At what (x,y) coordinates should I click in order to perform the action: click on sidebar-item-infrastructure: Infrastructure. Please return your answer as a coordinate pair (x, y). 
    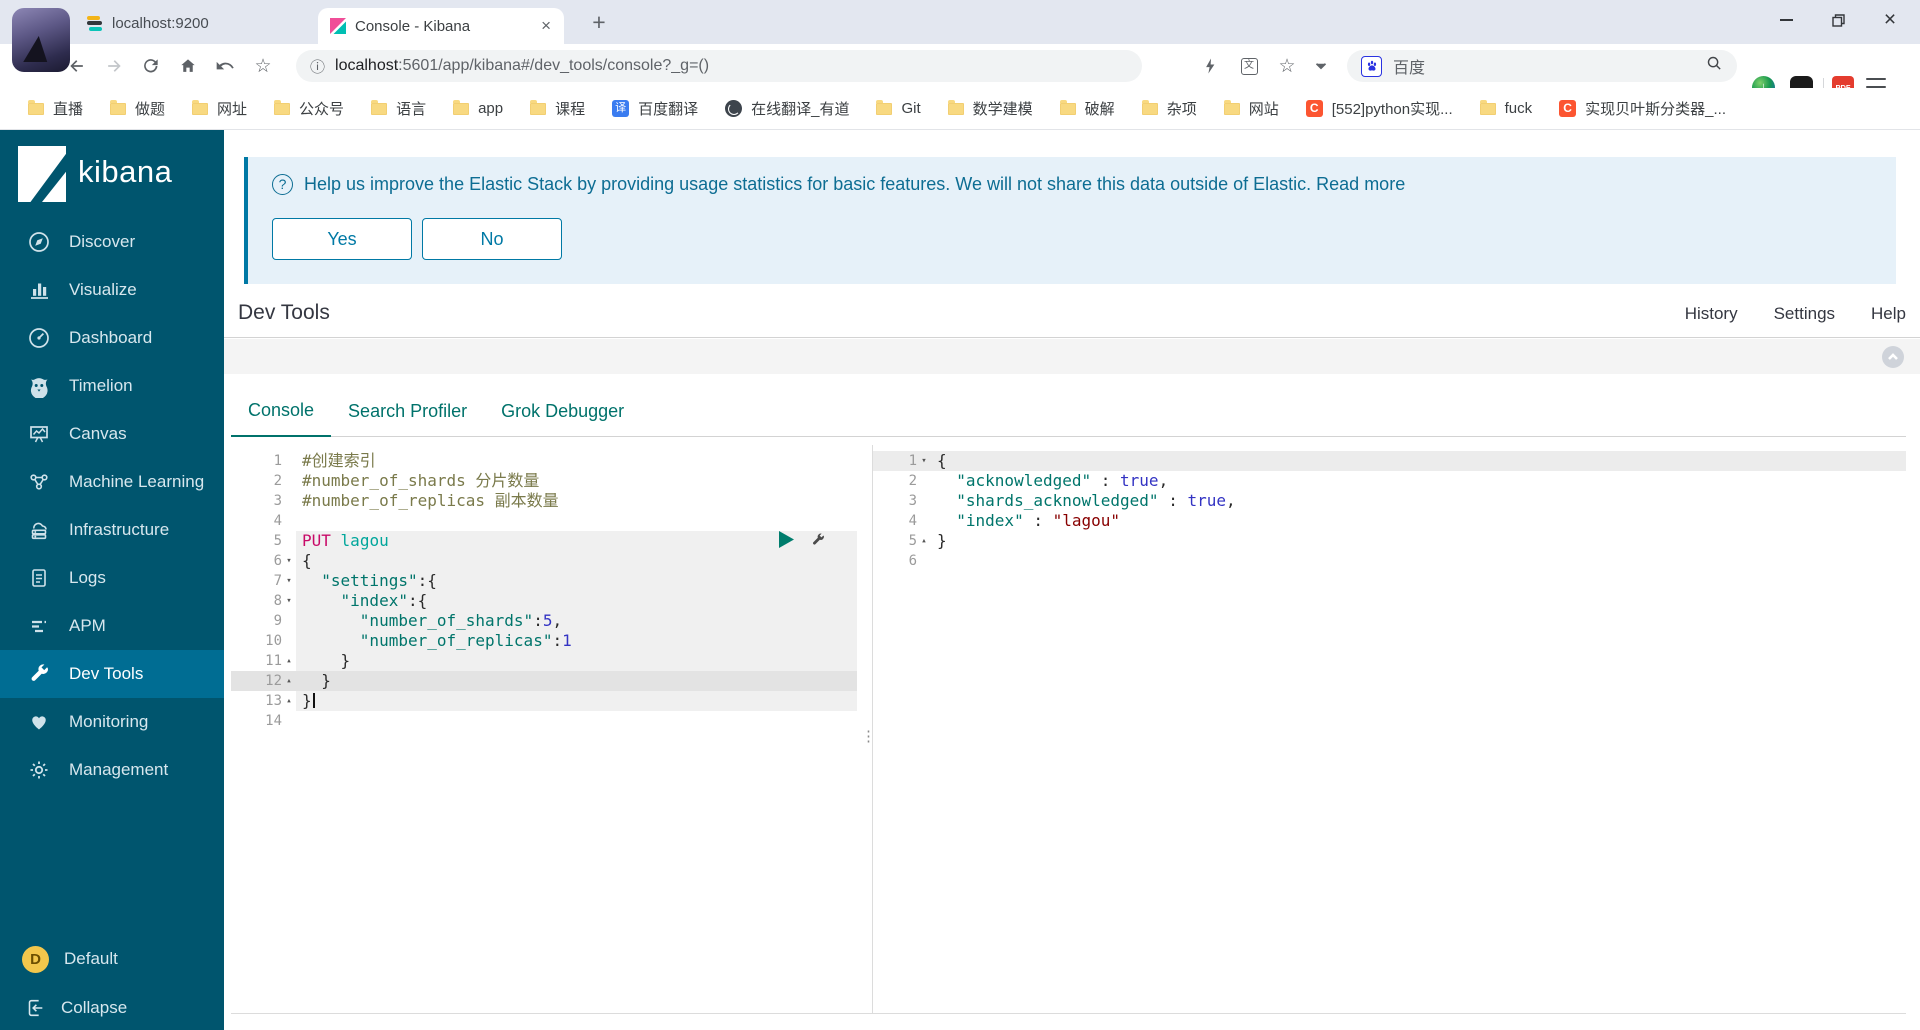
    Looking at the image, I should click on (112, 530).